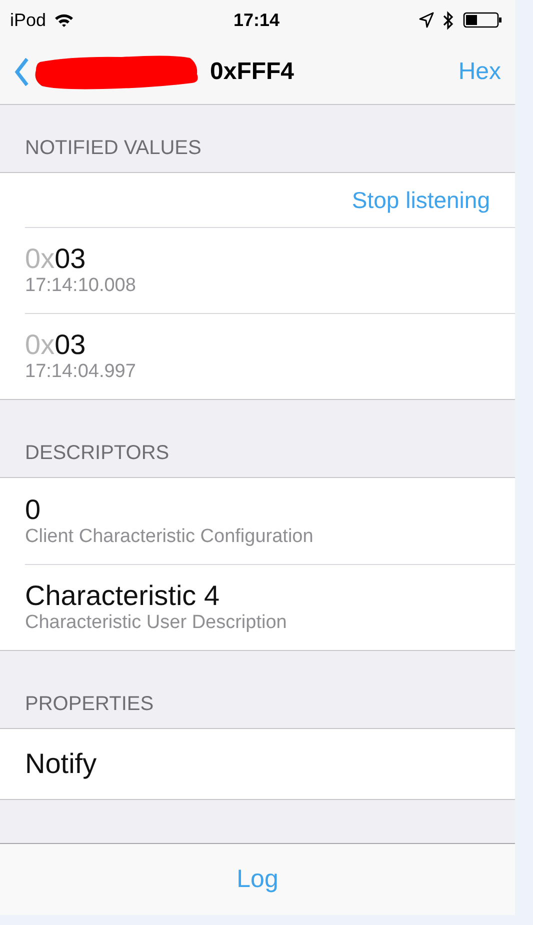 This screenshot has height=925, width=533. Describe the element at coordinates (89, 704) in the screenshot. I see `section-header: PROPERTIES` at that location.